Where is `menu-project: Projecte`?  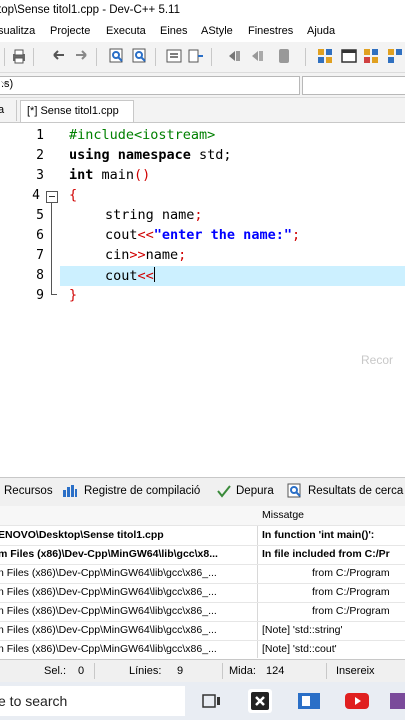 menu-project: Projecte is located at coordinates (70, 31).